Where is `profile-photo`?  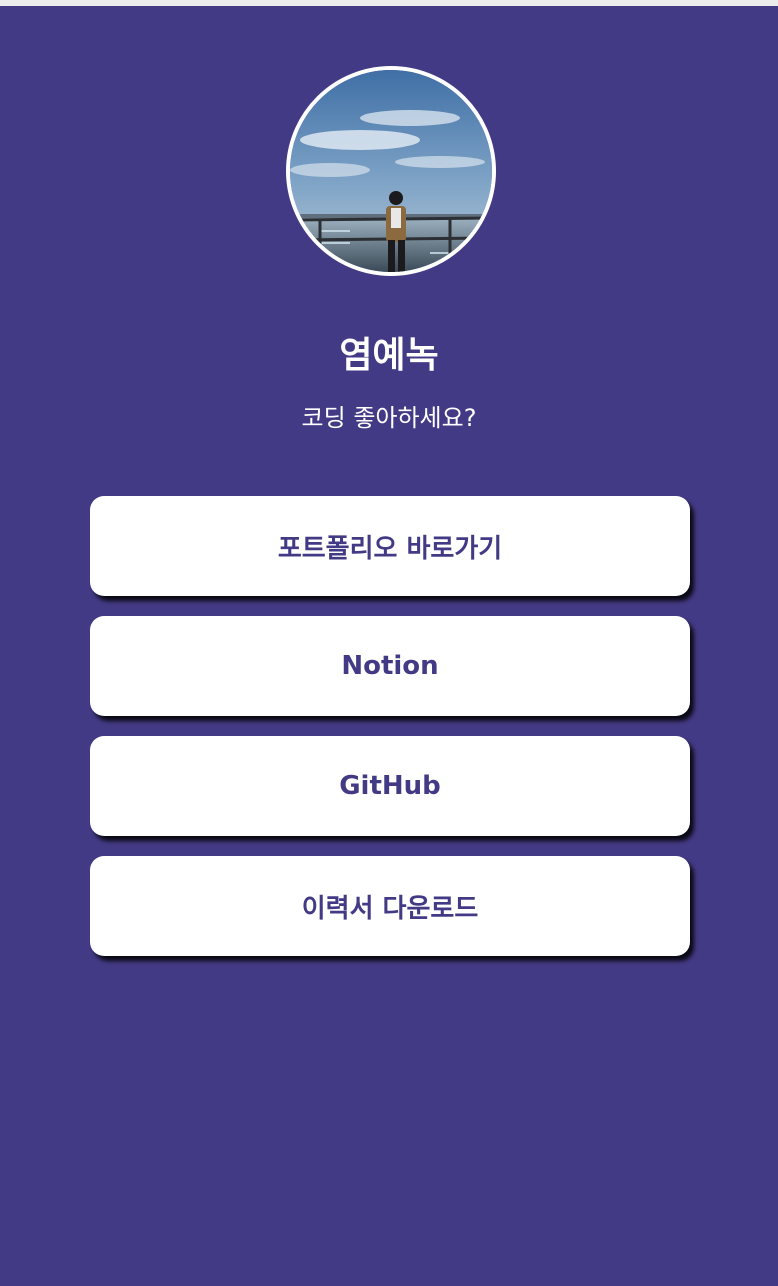
profile-photo is located at coordinates (391, 171).